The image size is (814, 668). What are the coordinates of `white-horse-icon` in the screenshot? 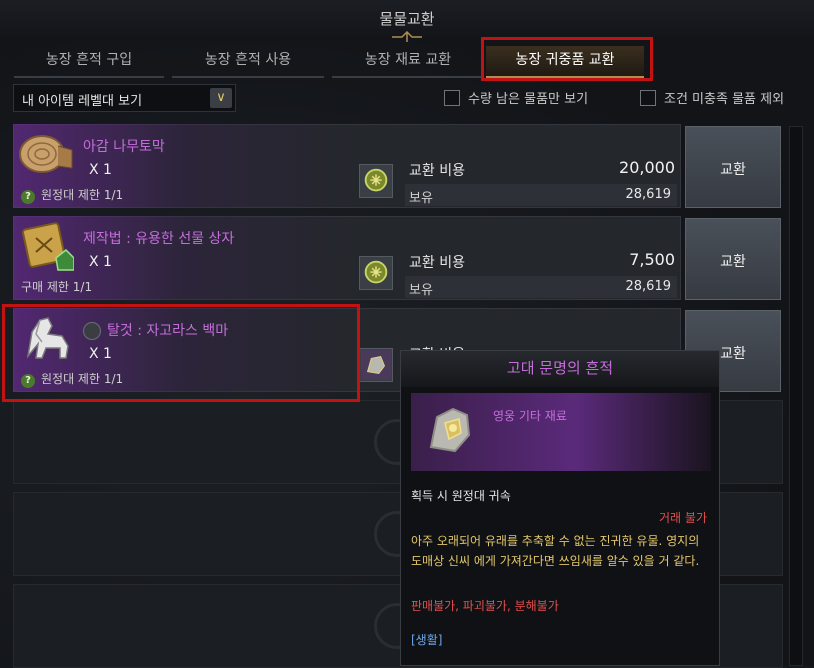 It's located at (47, 338).